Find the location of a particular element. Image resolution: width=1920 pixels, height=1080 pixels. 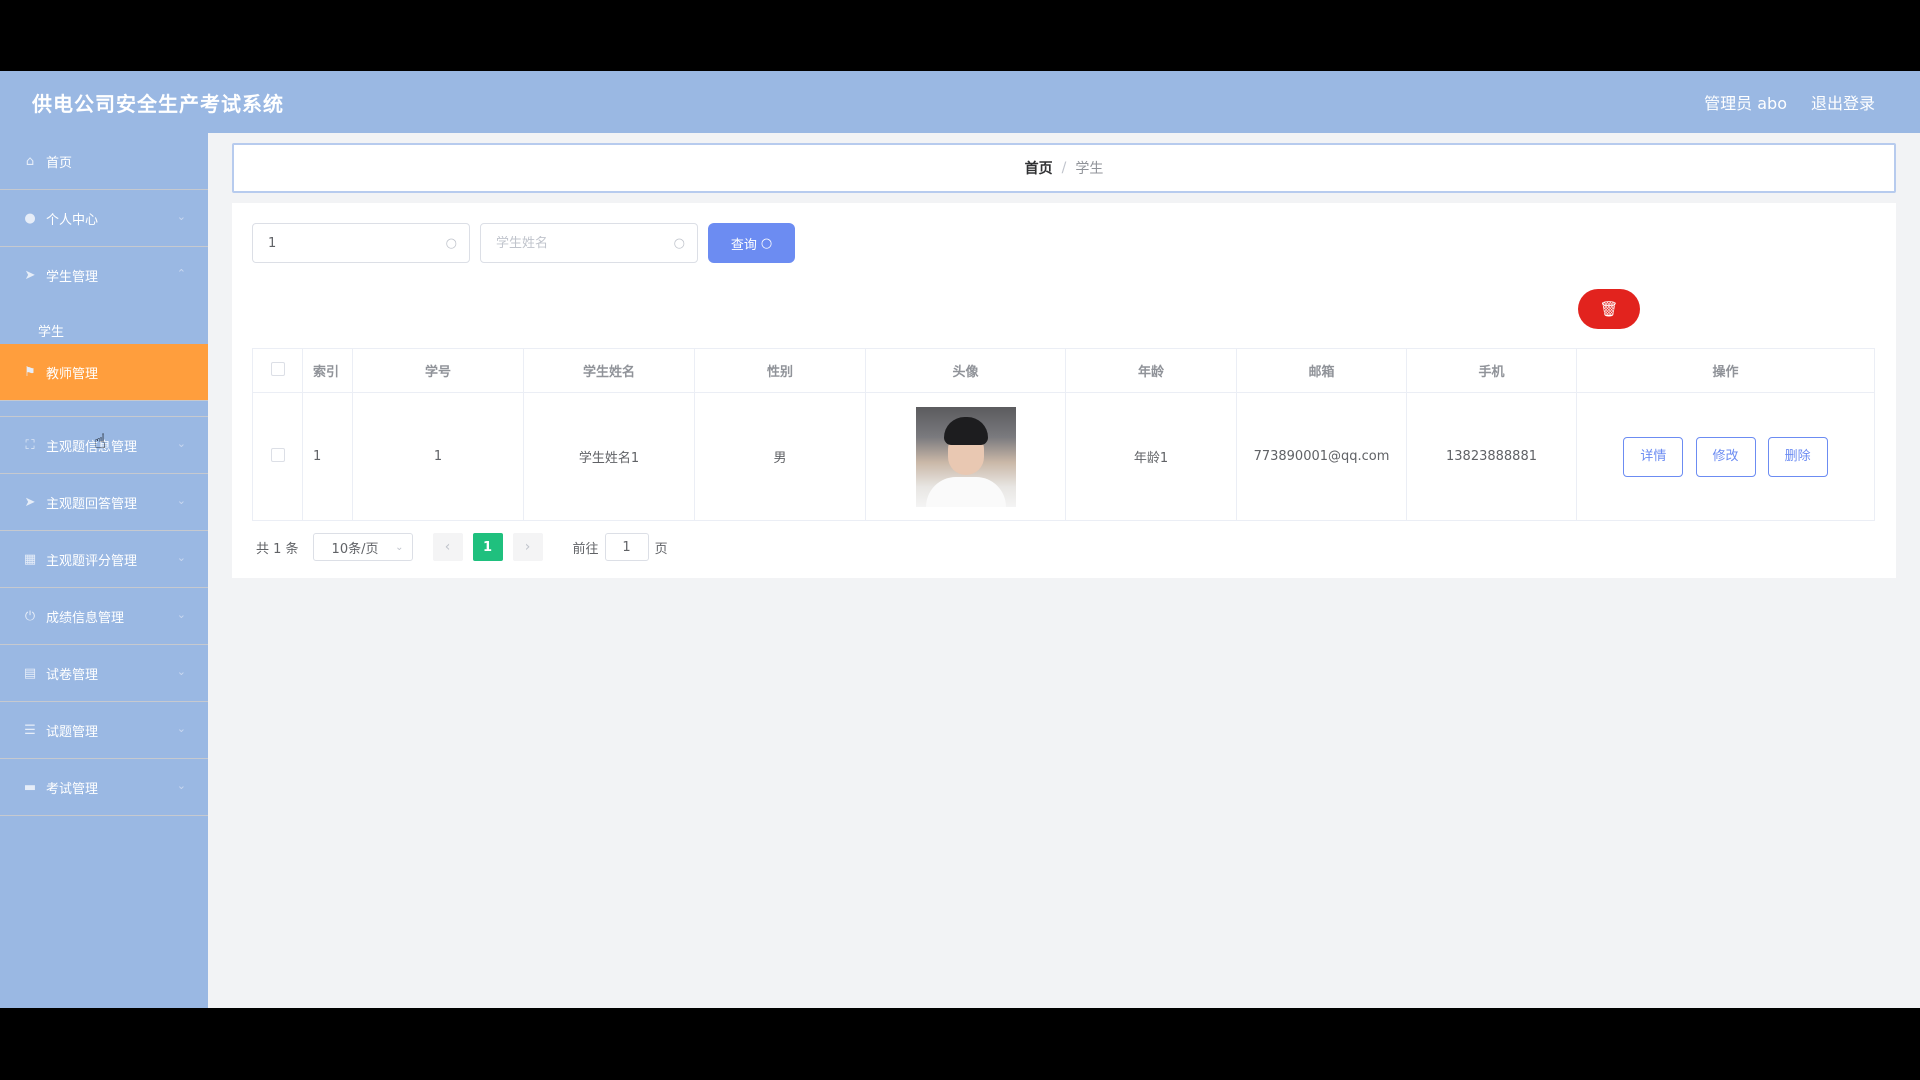

chevron-left-icon: ‹ is located at coordinates (447, 547).